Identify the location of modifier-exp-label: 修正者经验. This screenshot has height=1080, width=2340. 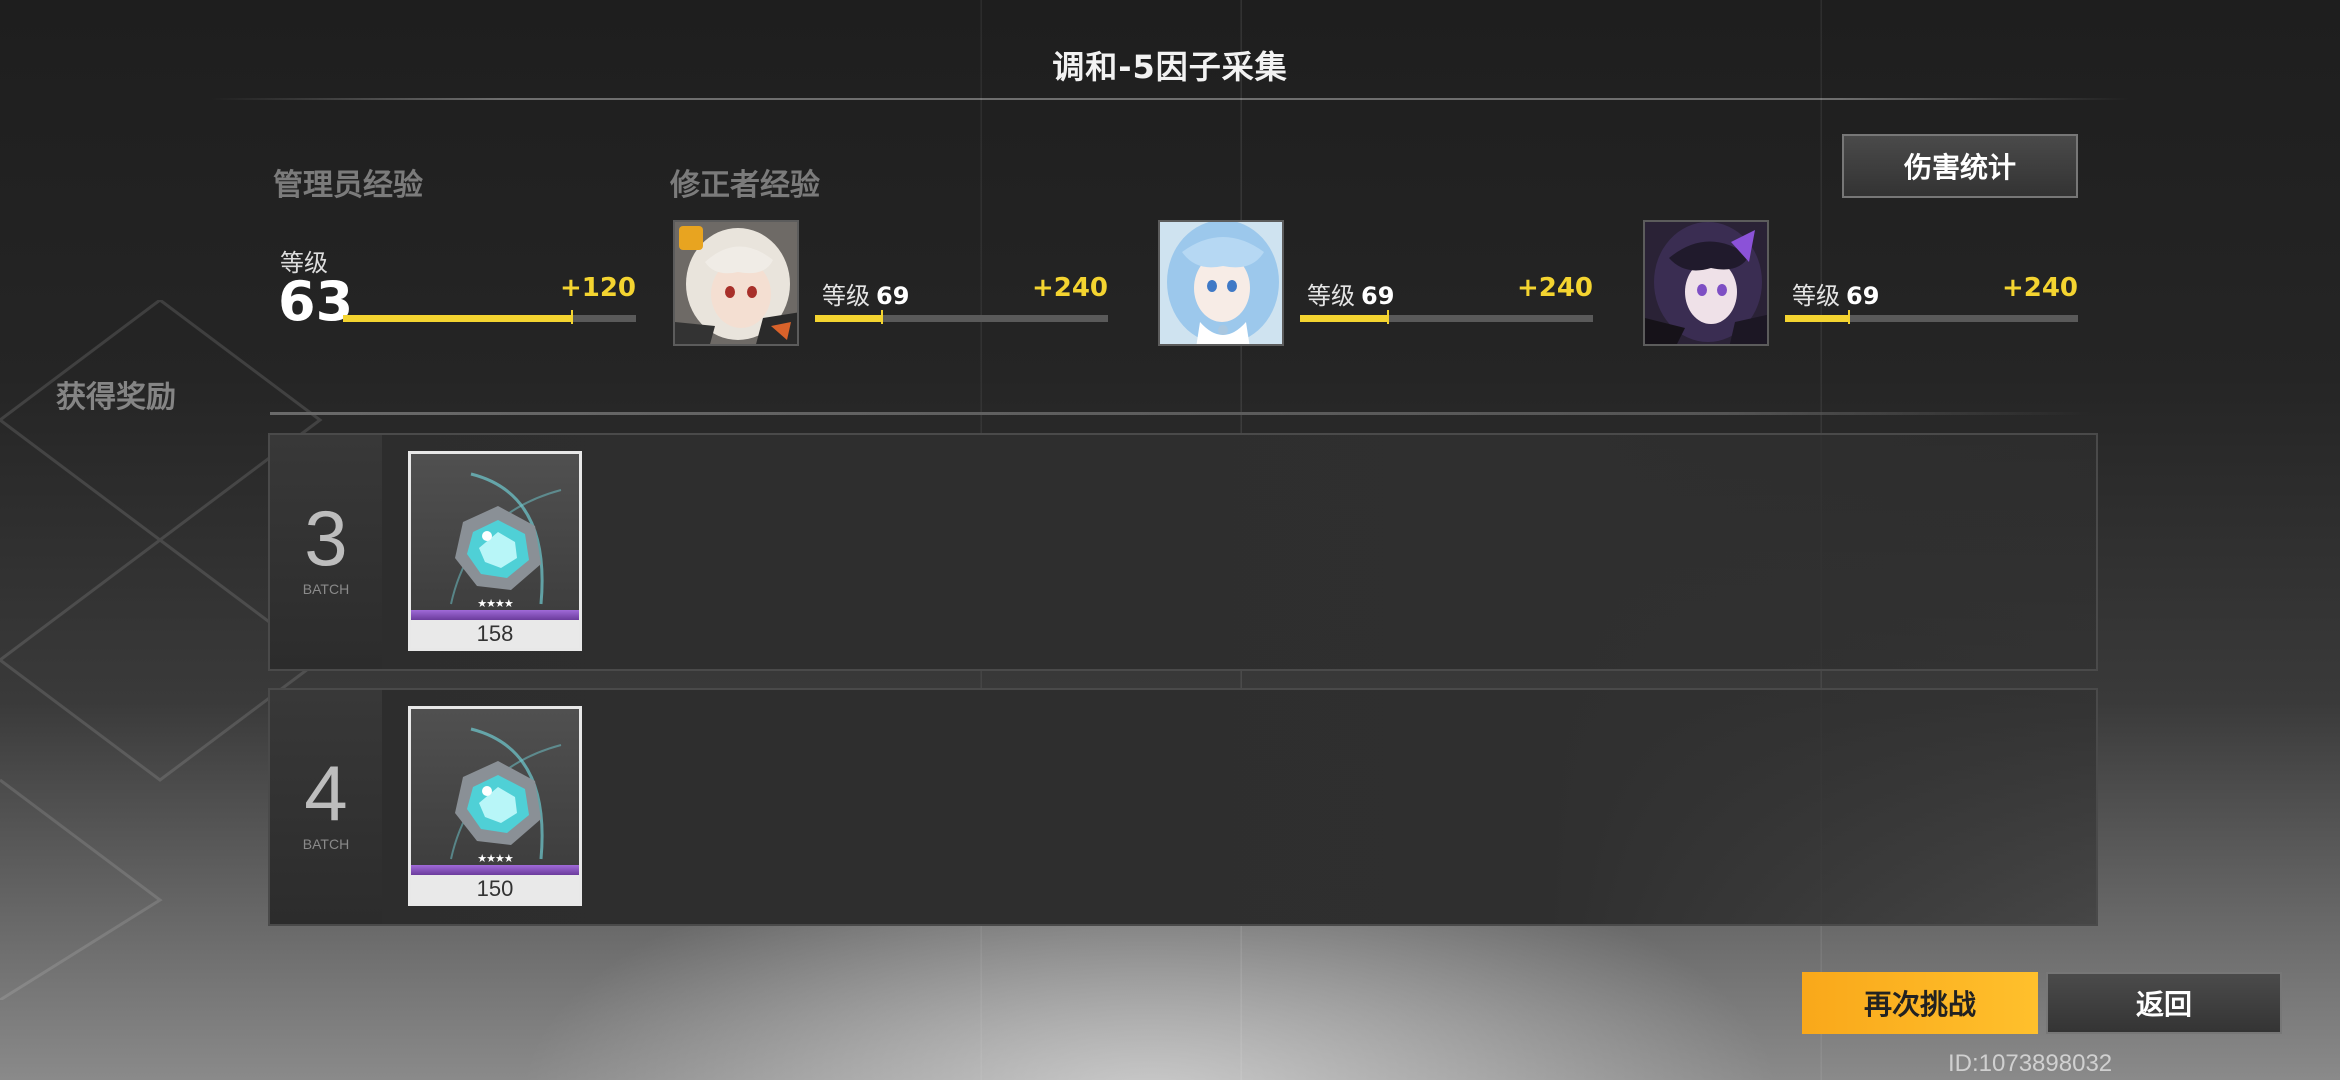
(745, 185).